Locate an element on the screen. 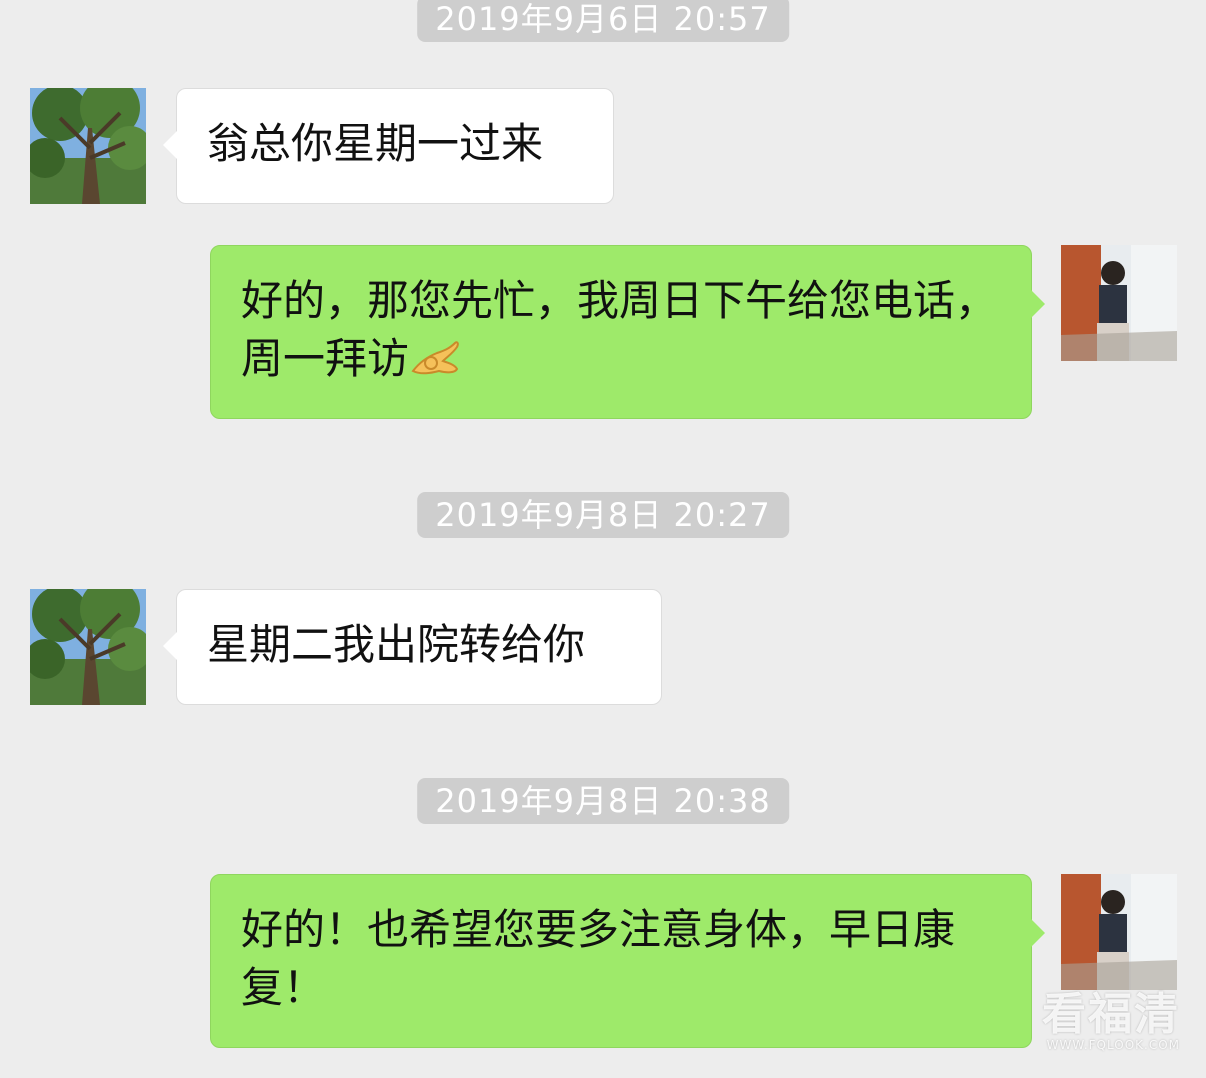  watermark-url: WWW.FQLOOK.COM is located at coordinates (1113, 1045).